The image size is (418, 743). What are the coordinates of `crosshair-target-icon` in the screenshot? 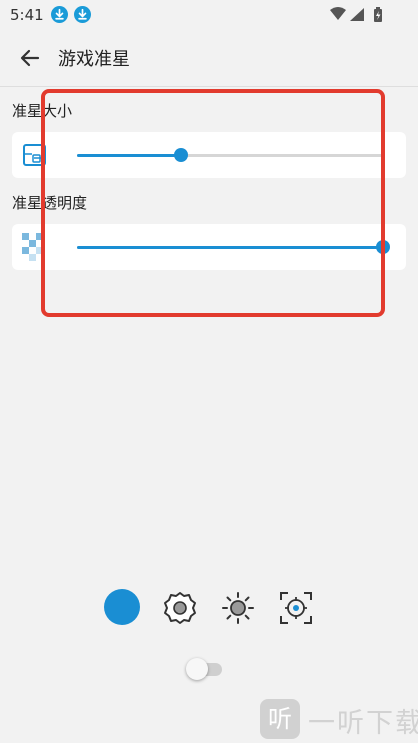 It's located at (296, 608).